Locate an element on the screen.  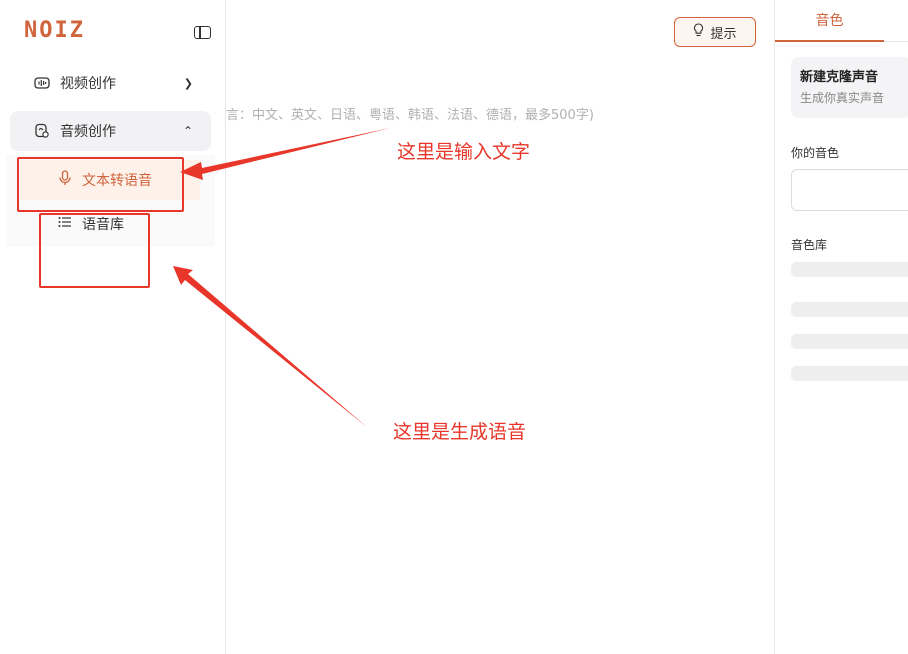
new-clone-voice-card: 新建克隆声音 生成你真实声音 is located at coordinates (849, 87).